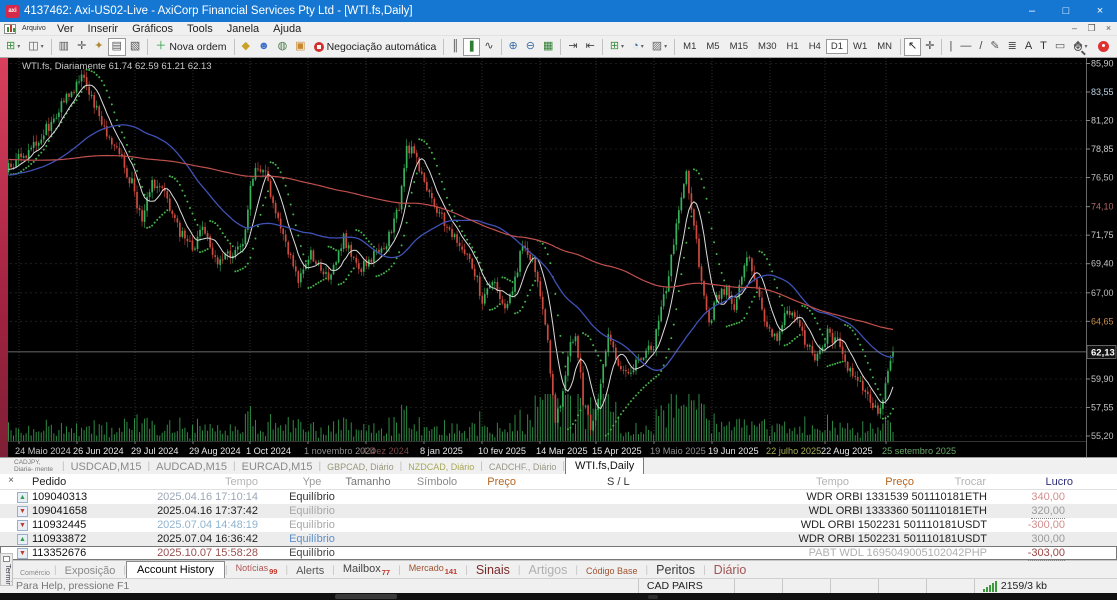 The height and width of the screenshot is (600, 1117). What do you see at coordinates (287, 29) in the screenshot?
I see `menu-ajuda: Ajuda` at bounding box center [287, 29].